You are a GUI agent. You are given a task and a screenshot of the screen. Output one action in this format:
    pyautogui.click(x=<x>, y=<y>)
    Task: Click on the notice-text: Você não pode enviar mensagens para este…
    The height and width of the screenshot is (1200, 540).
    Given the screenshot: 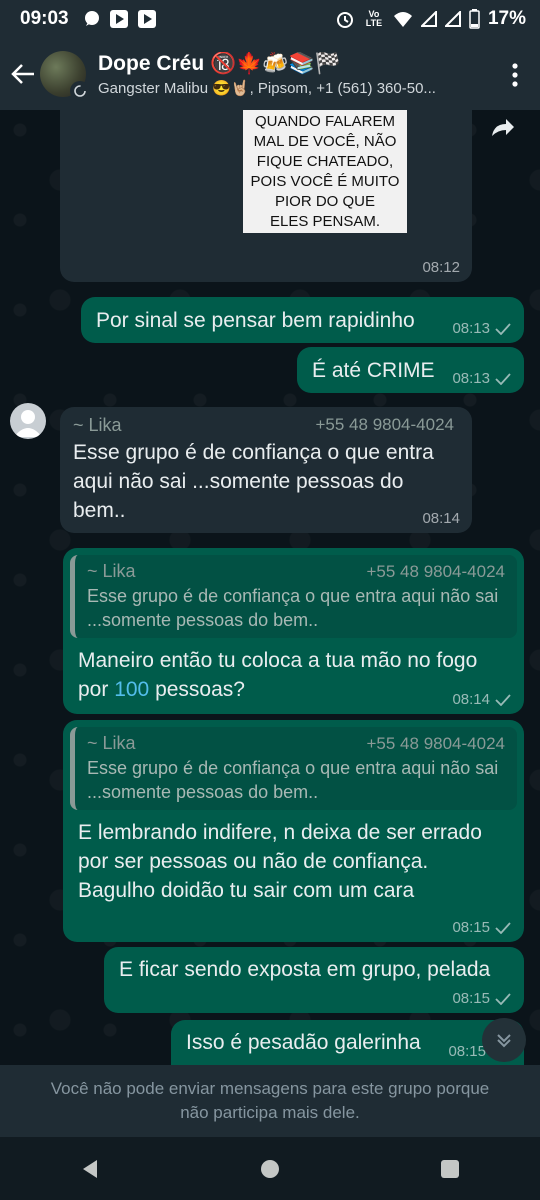 What is the action you would take?
    pyautogui.click(x=270, y=1100)
    